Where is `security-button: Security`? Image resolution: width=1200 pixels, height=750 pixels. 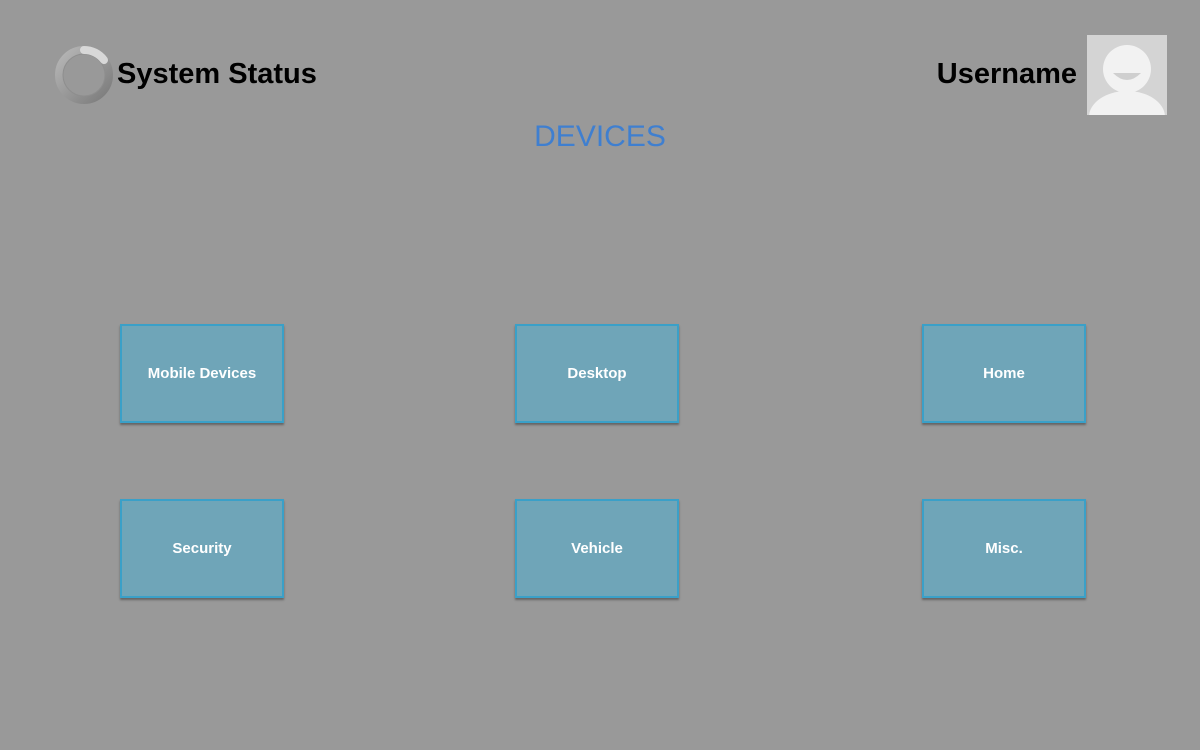
security-button: Security is located at coordinates (202, 548).